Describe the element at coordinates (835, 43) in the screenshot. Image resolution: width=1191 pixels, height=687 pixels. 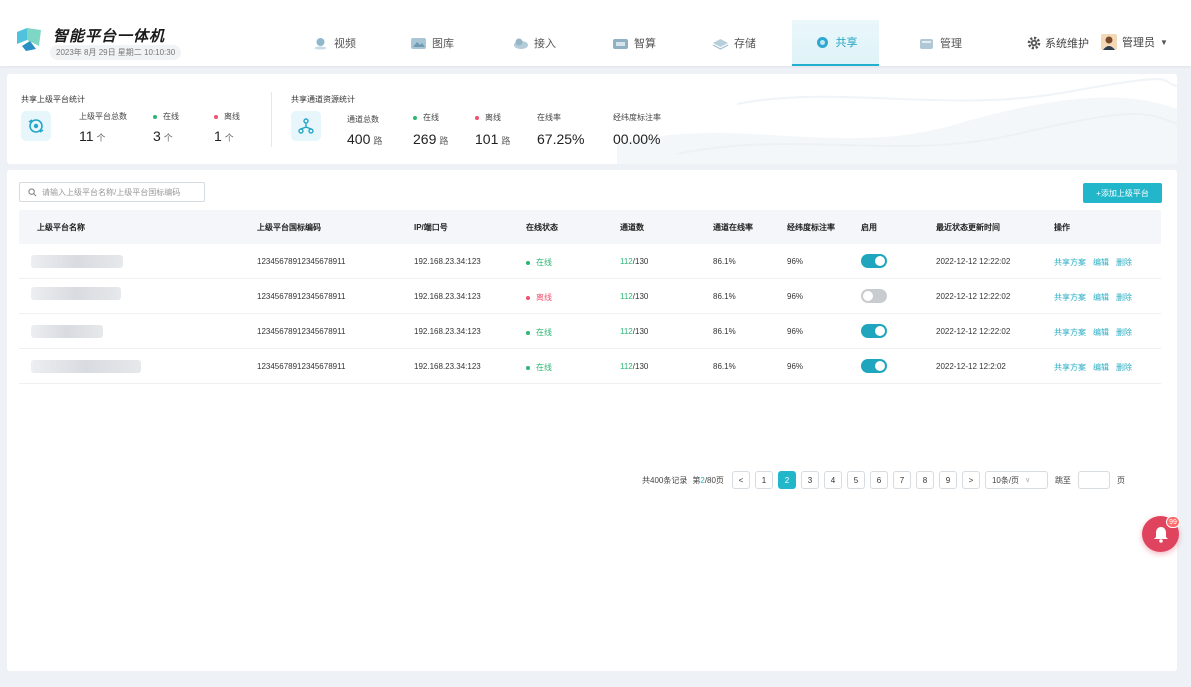
I see `nav-share: 共享` at that location.